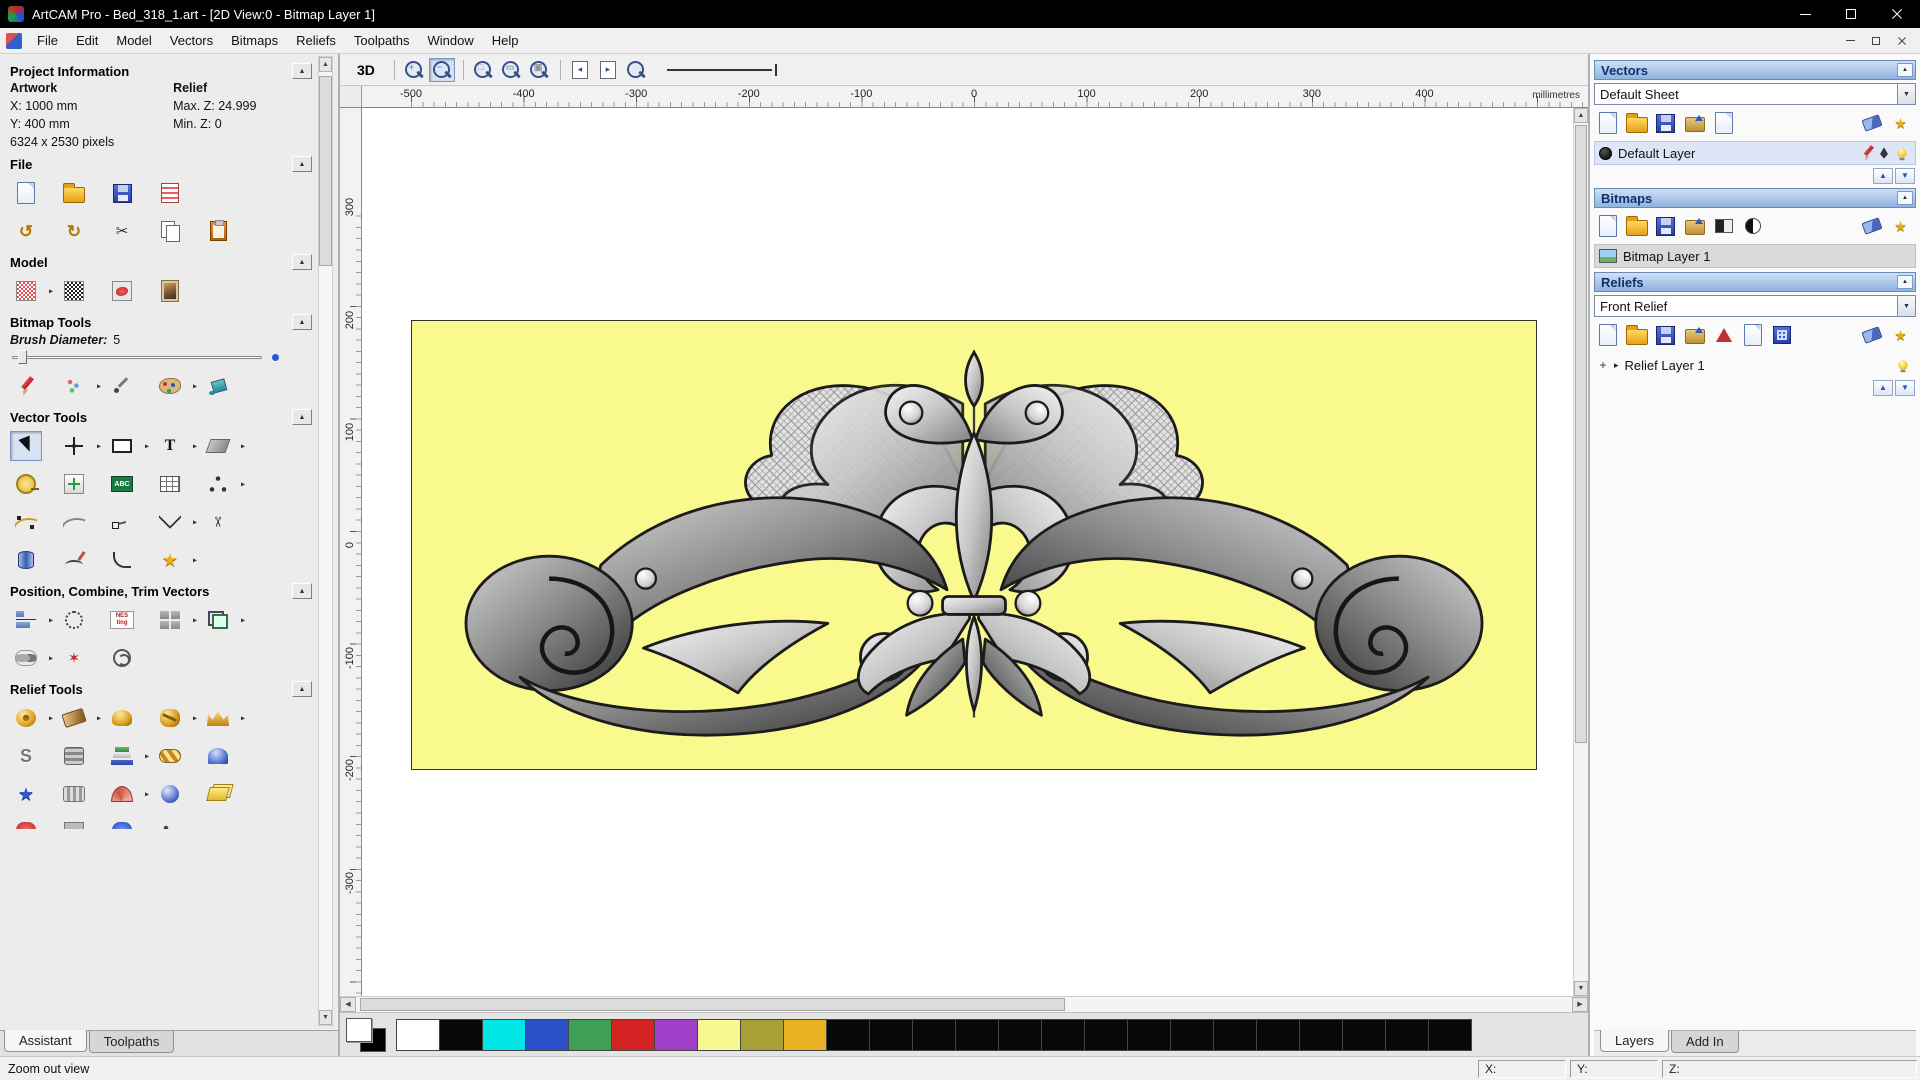 Image resolution: width=1920 pixels, height=1080 pixels. Describe the element at coordinates (441, 69) in the screenshot. I see `zoom-out-button: −` at that location.